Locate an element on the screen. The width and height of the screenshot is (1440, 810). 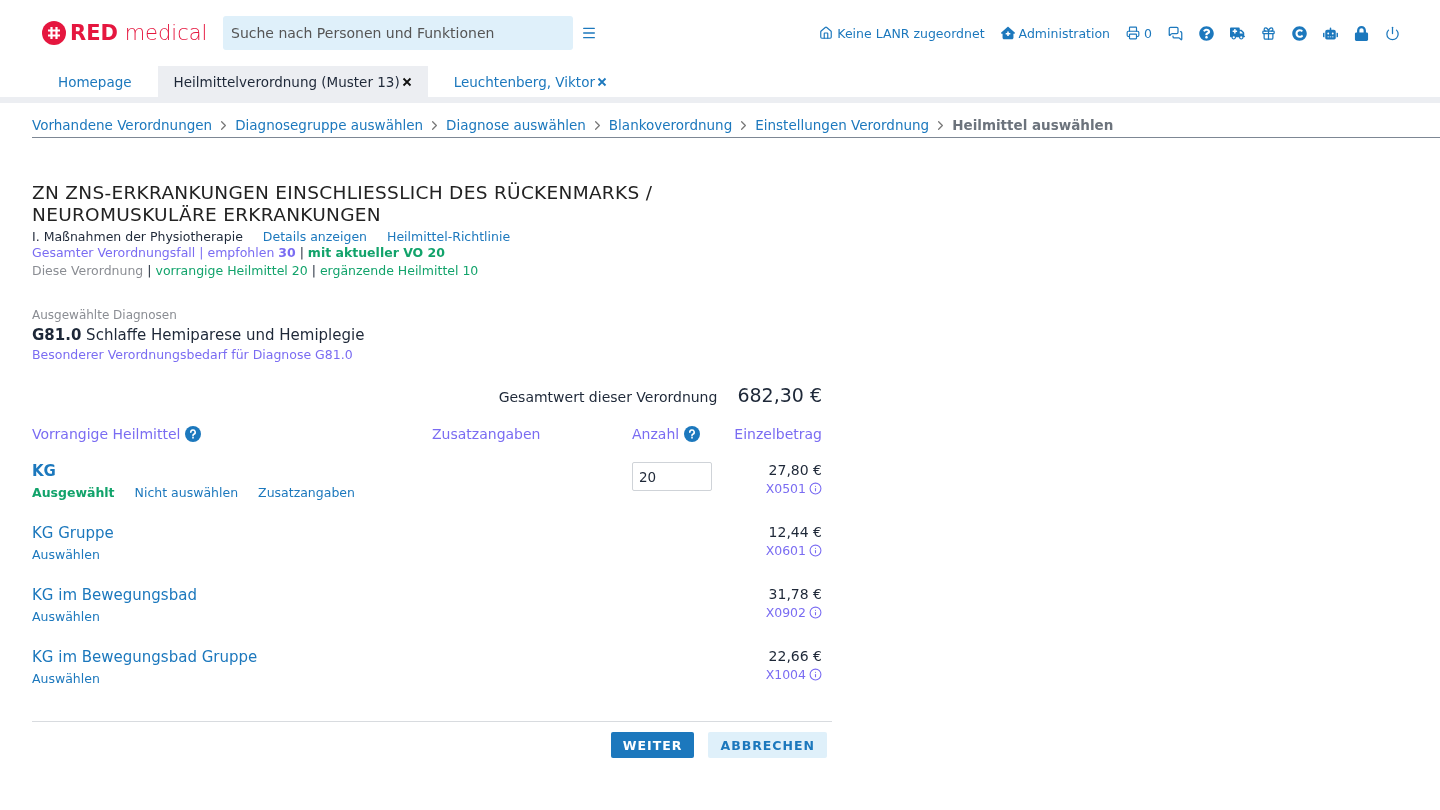
status-text: Ausgewählt is located at coordinates (73, 492).